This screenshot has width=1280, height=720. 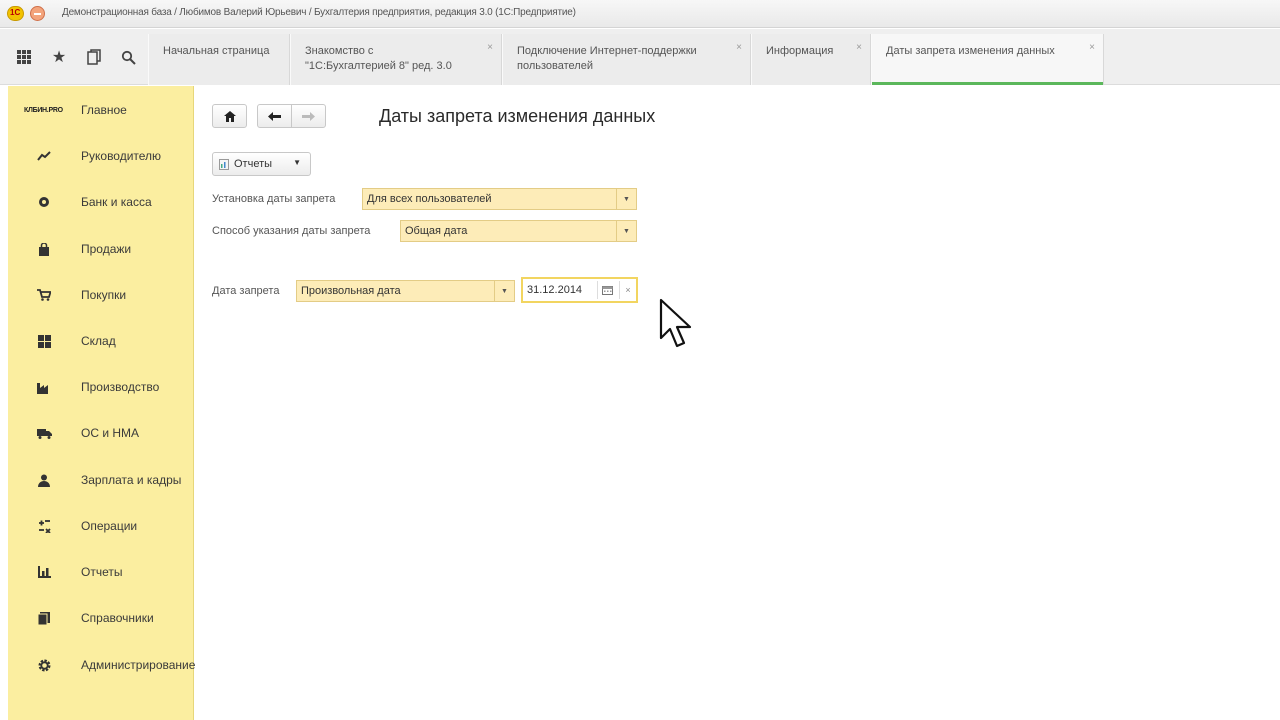 What do you see at coordinates (44, 480) in the screenshot?
I see `person-icon` at bounding box center [44, 480].